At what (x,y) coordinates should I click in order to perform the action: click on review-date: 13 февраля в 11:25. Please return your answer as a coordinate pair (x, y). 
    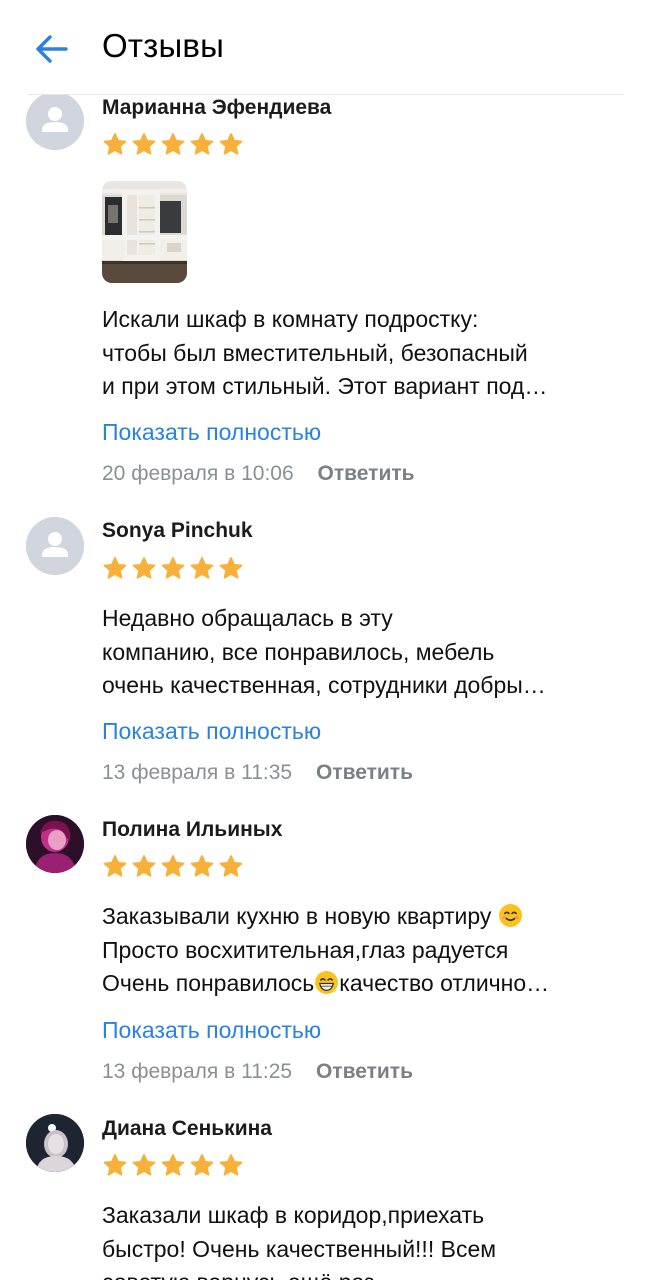
    Looking at the image, I should click on (197, 1071).